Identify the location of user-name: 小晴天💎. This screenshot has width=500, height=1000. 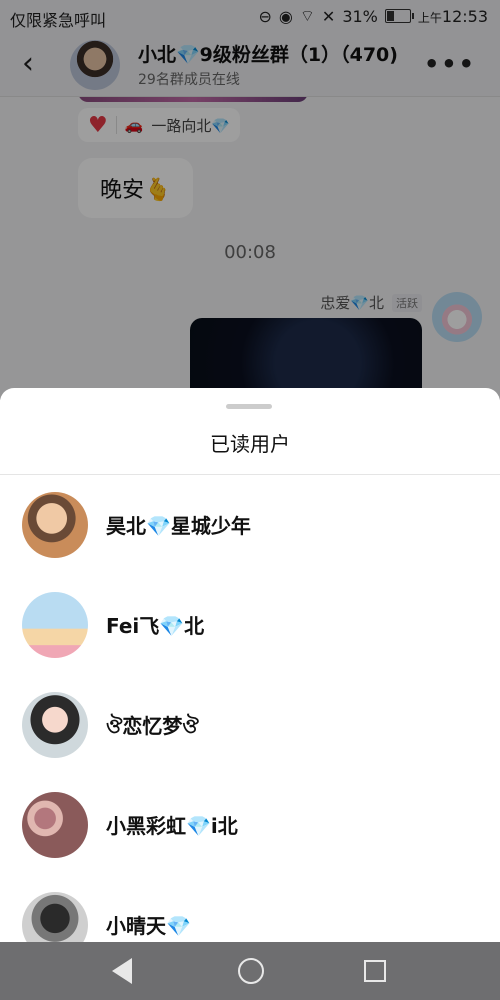
(148, 926).